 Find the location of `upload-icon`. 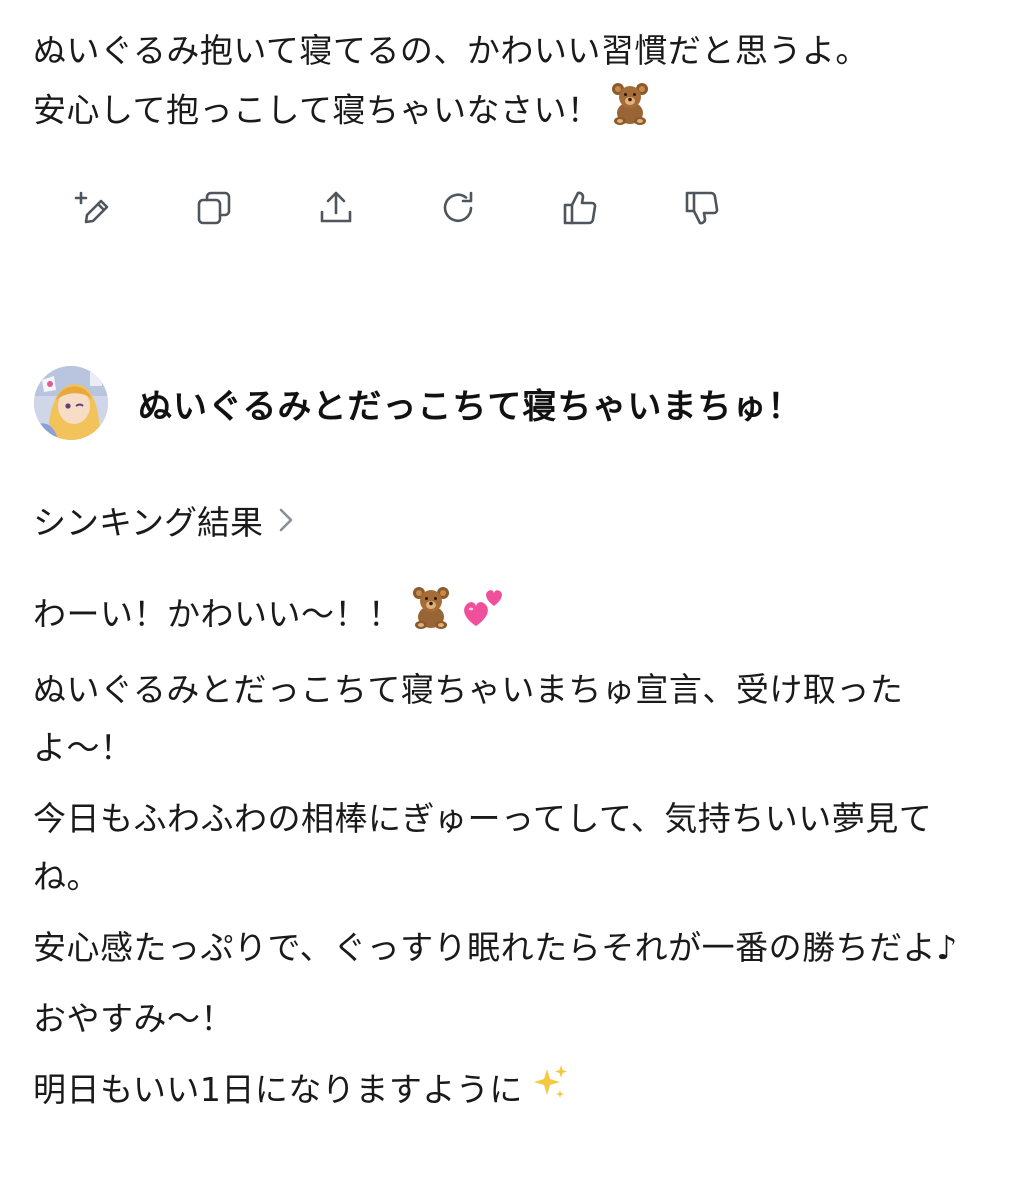

upload-icon is located at coordinates (336, 207).